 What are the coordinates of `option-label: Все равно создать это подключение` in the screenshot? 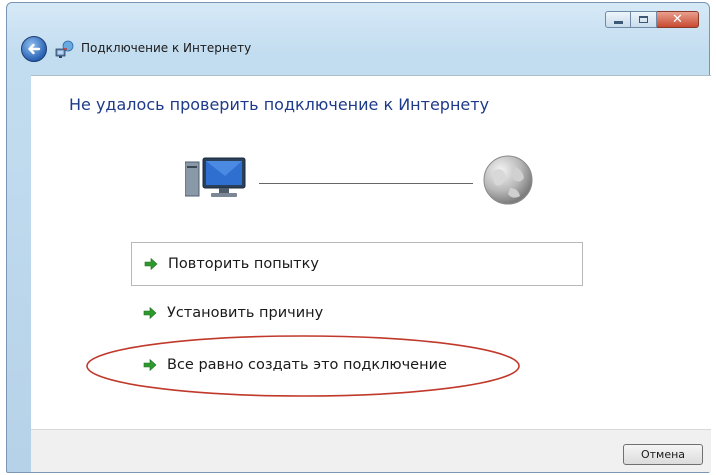 It's located at (307, 365).